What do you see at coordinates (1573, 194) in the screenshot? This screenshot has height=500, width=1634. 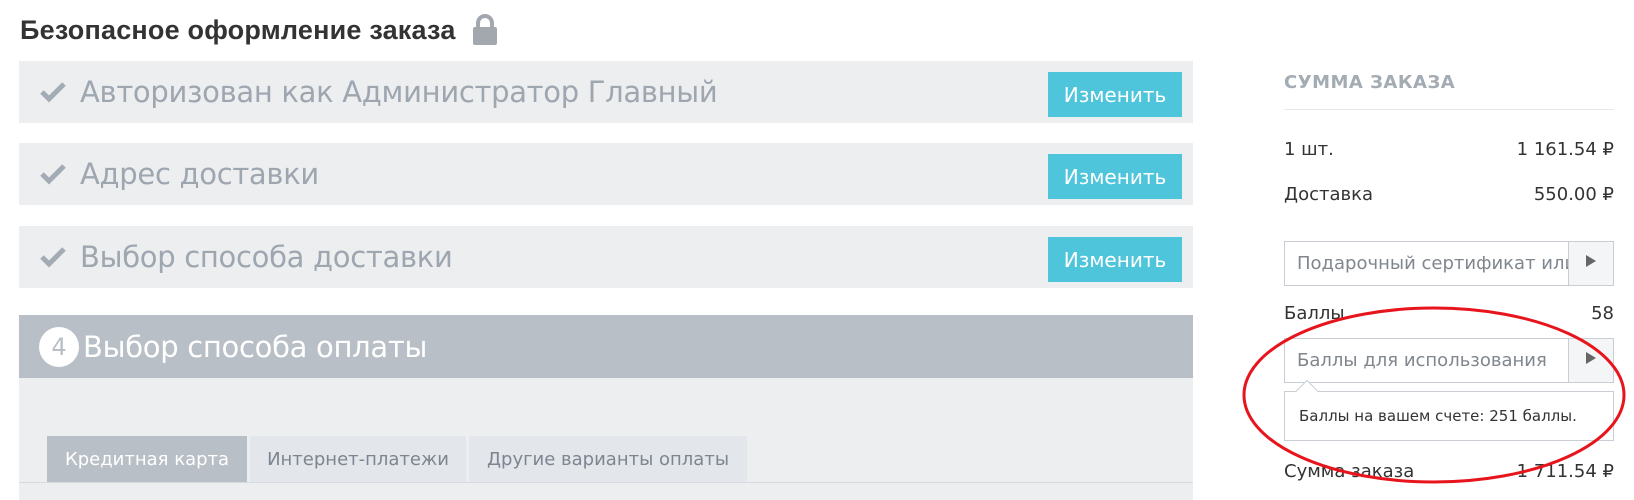 I see `delivery-value: 550.00 ₽` at bounding box center [1573, 194].